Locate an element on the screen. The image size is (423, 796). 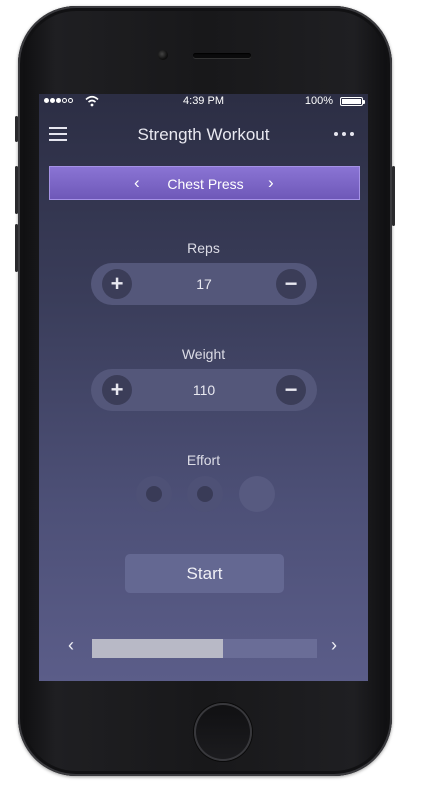
exercise-selector: ‹ Chest Press › is located at coordinates (204, 183).